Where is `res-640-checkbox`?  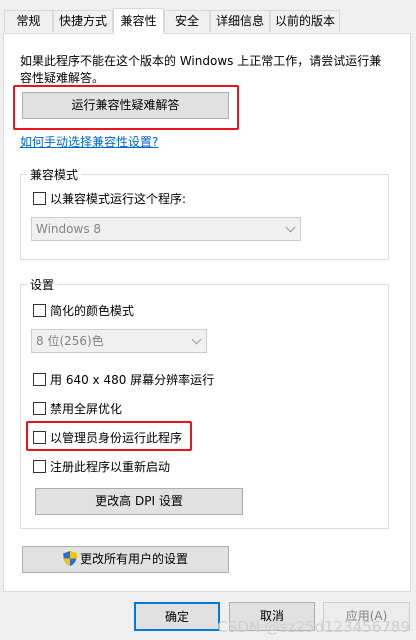
res-640-checkbox is located at coordinates (39, 379).